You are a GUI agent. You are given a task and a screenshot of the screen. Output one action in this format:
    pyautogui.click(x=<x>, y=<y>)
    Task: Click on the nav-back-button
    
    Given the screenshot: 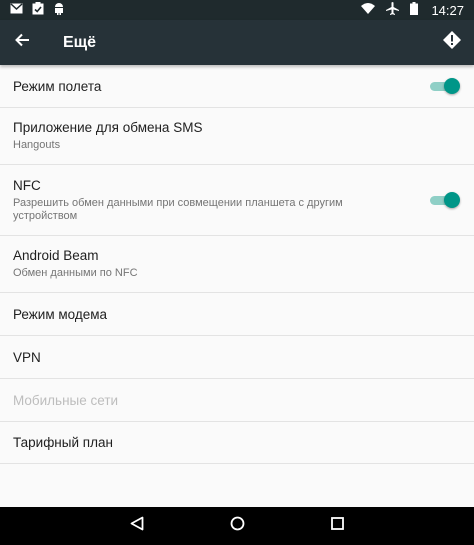 What is the action you would take?
    pyautogui.click(x=137, y=526)
    